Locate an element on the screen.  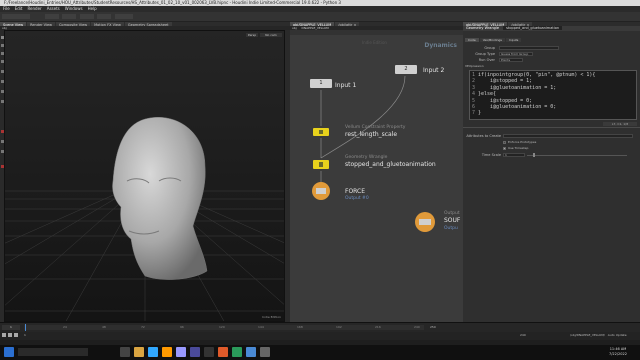
timeline-tick-label: 240 is located at coordinates (417, 327).